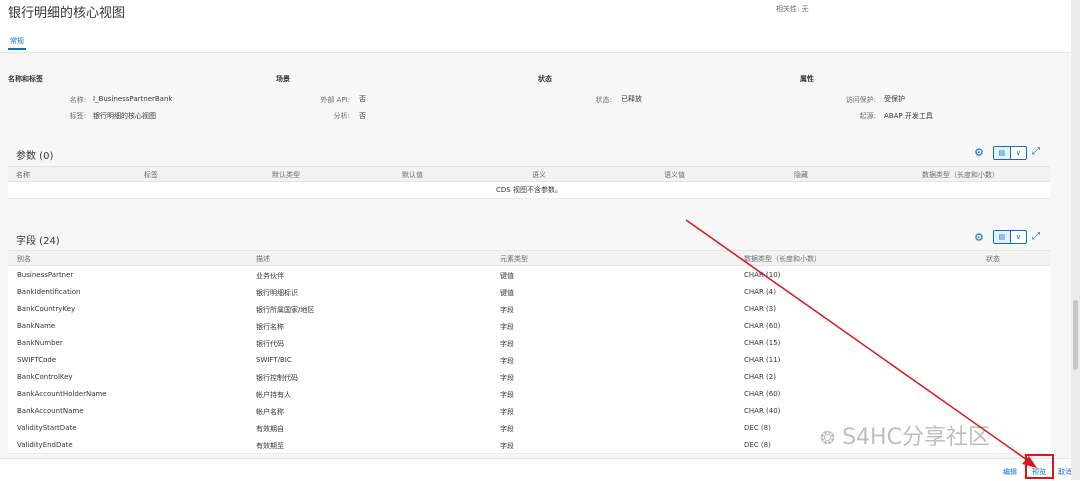 Image resolution: width=1080 pixels, height=481 pixels. I want to click on column-header: 语义, so click(539, 175).